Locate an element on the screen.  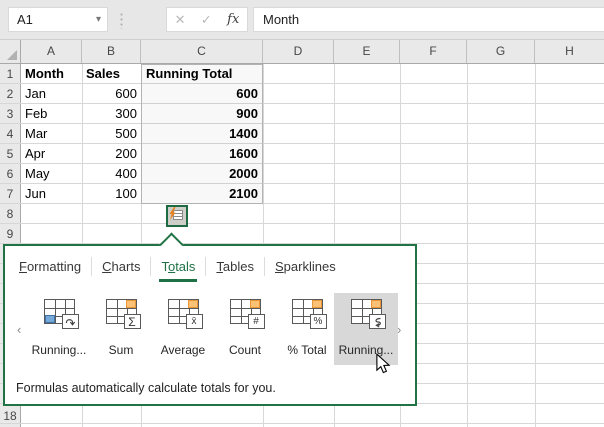
row-header-8: 8 is located at coordinates (10, 214).